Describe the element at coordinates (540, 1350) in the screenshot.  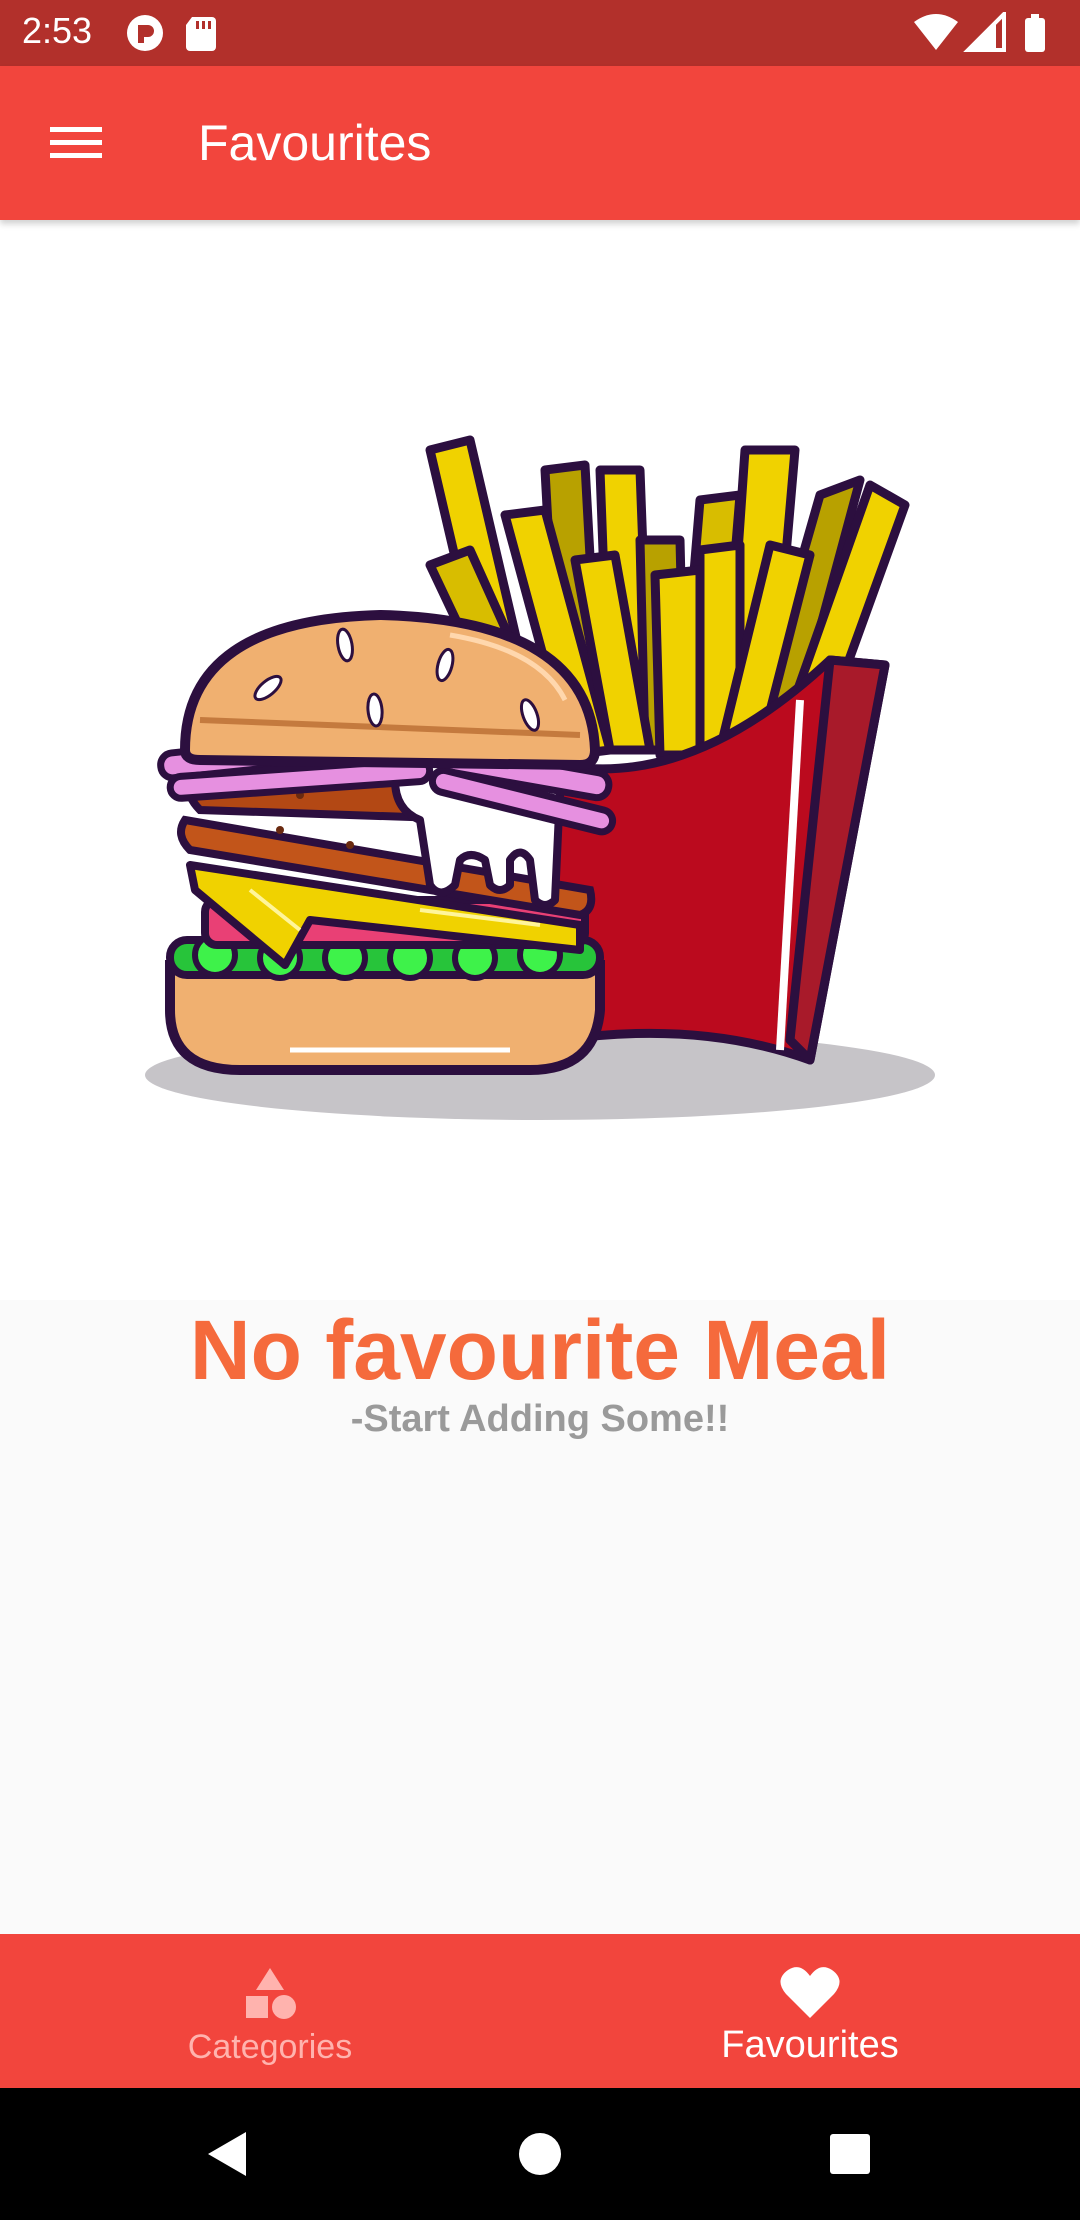
I see `empty-state-title: No favourite Meal` at that location.